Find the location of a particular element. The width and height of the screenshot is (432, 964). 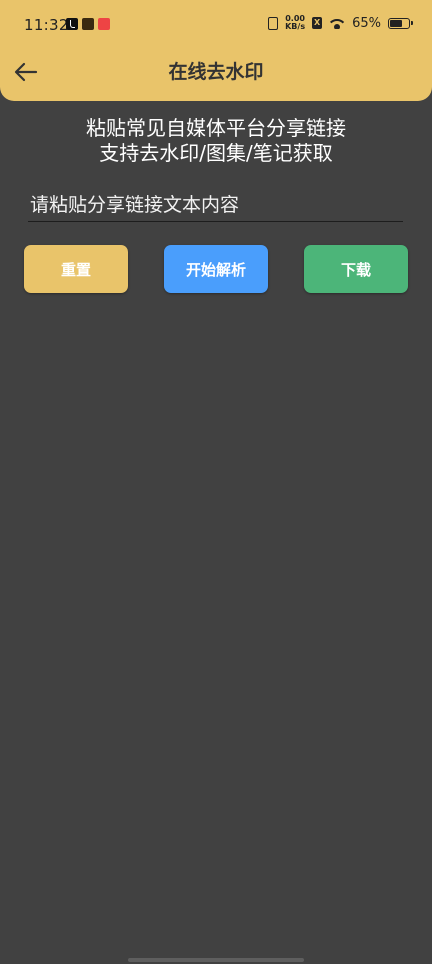

home-indicator is located at coordinates (216, 960).